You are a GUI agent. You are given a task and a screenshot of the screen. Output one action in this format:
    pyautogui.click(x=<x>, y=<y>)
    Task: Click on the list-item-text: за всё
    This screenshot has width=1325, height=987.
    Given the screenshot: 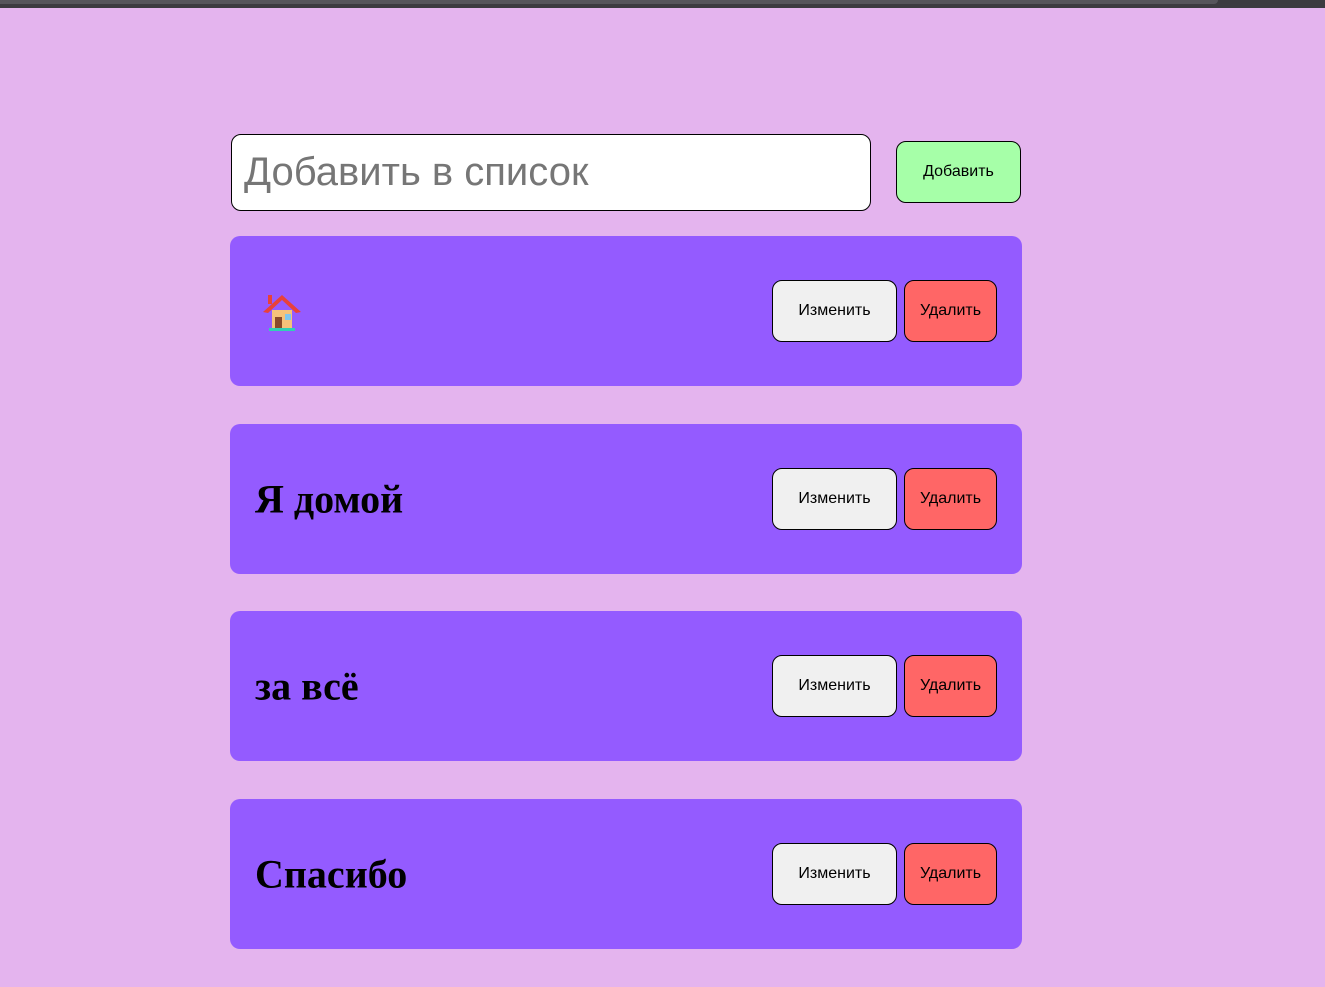 What is the action you would take?
    pyautogui.click(x=307, y=686)
    